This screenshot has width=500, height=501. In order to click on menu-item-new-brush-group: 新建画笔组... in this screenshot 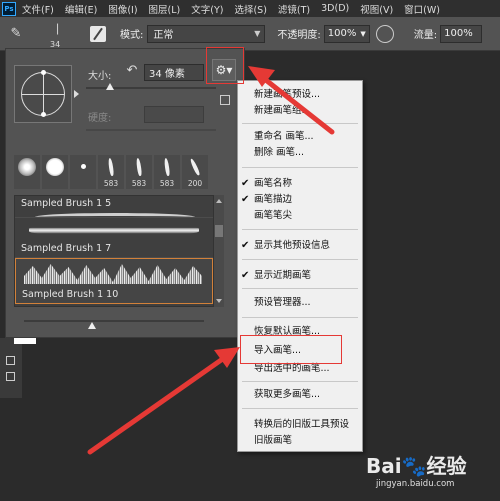, I will do `click(300, 111)`.